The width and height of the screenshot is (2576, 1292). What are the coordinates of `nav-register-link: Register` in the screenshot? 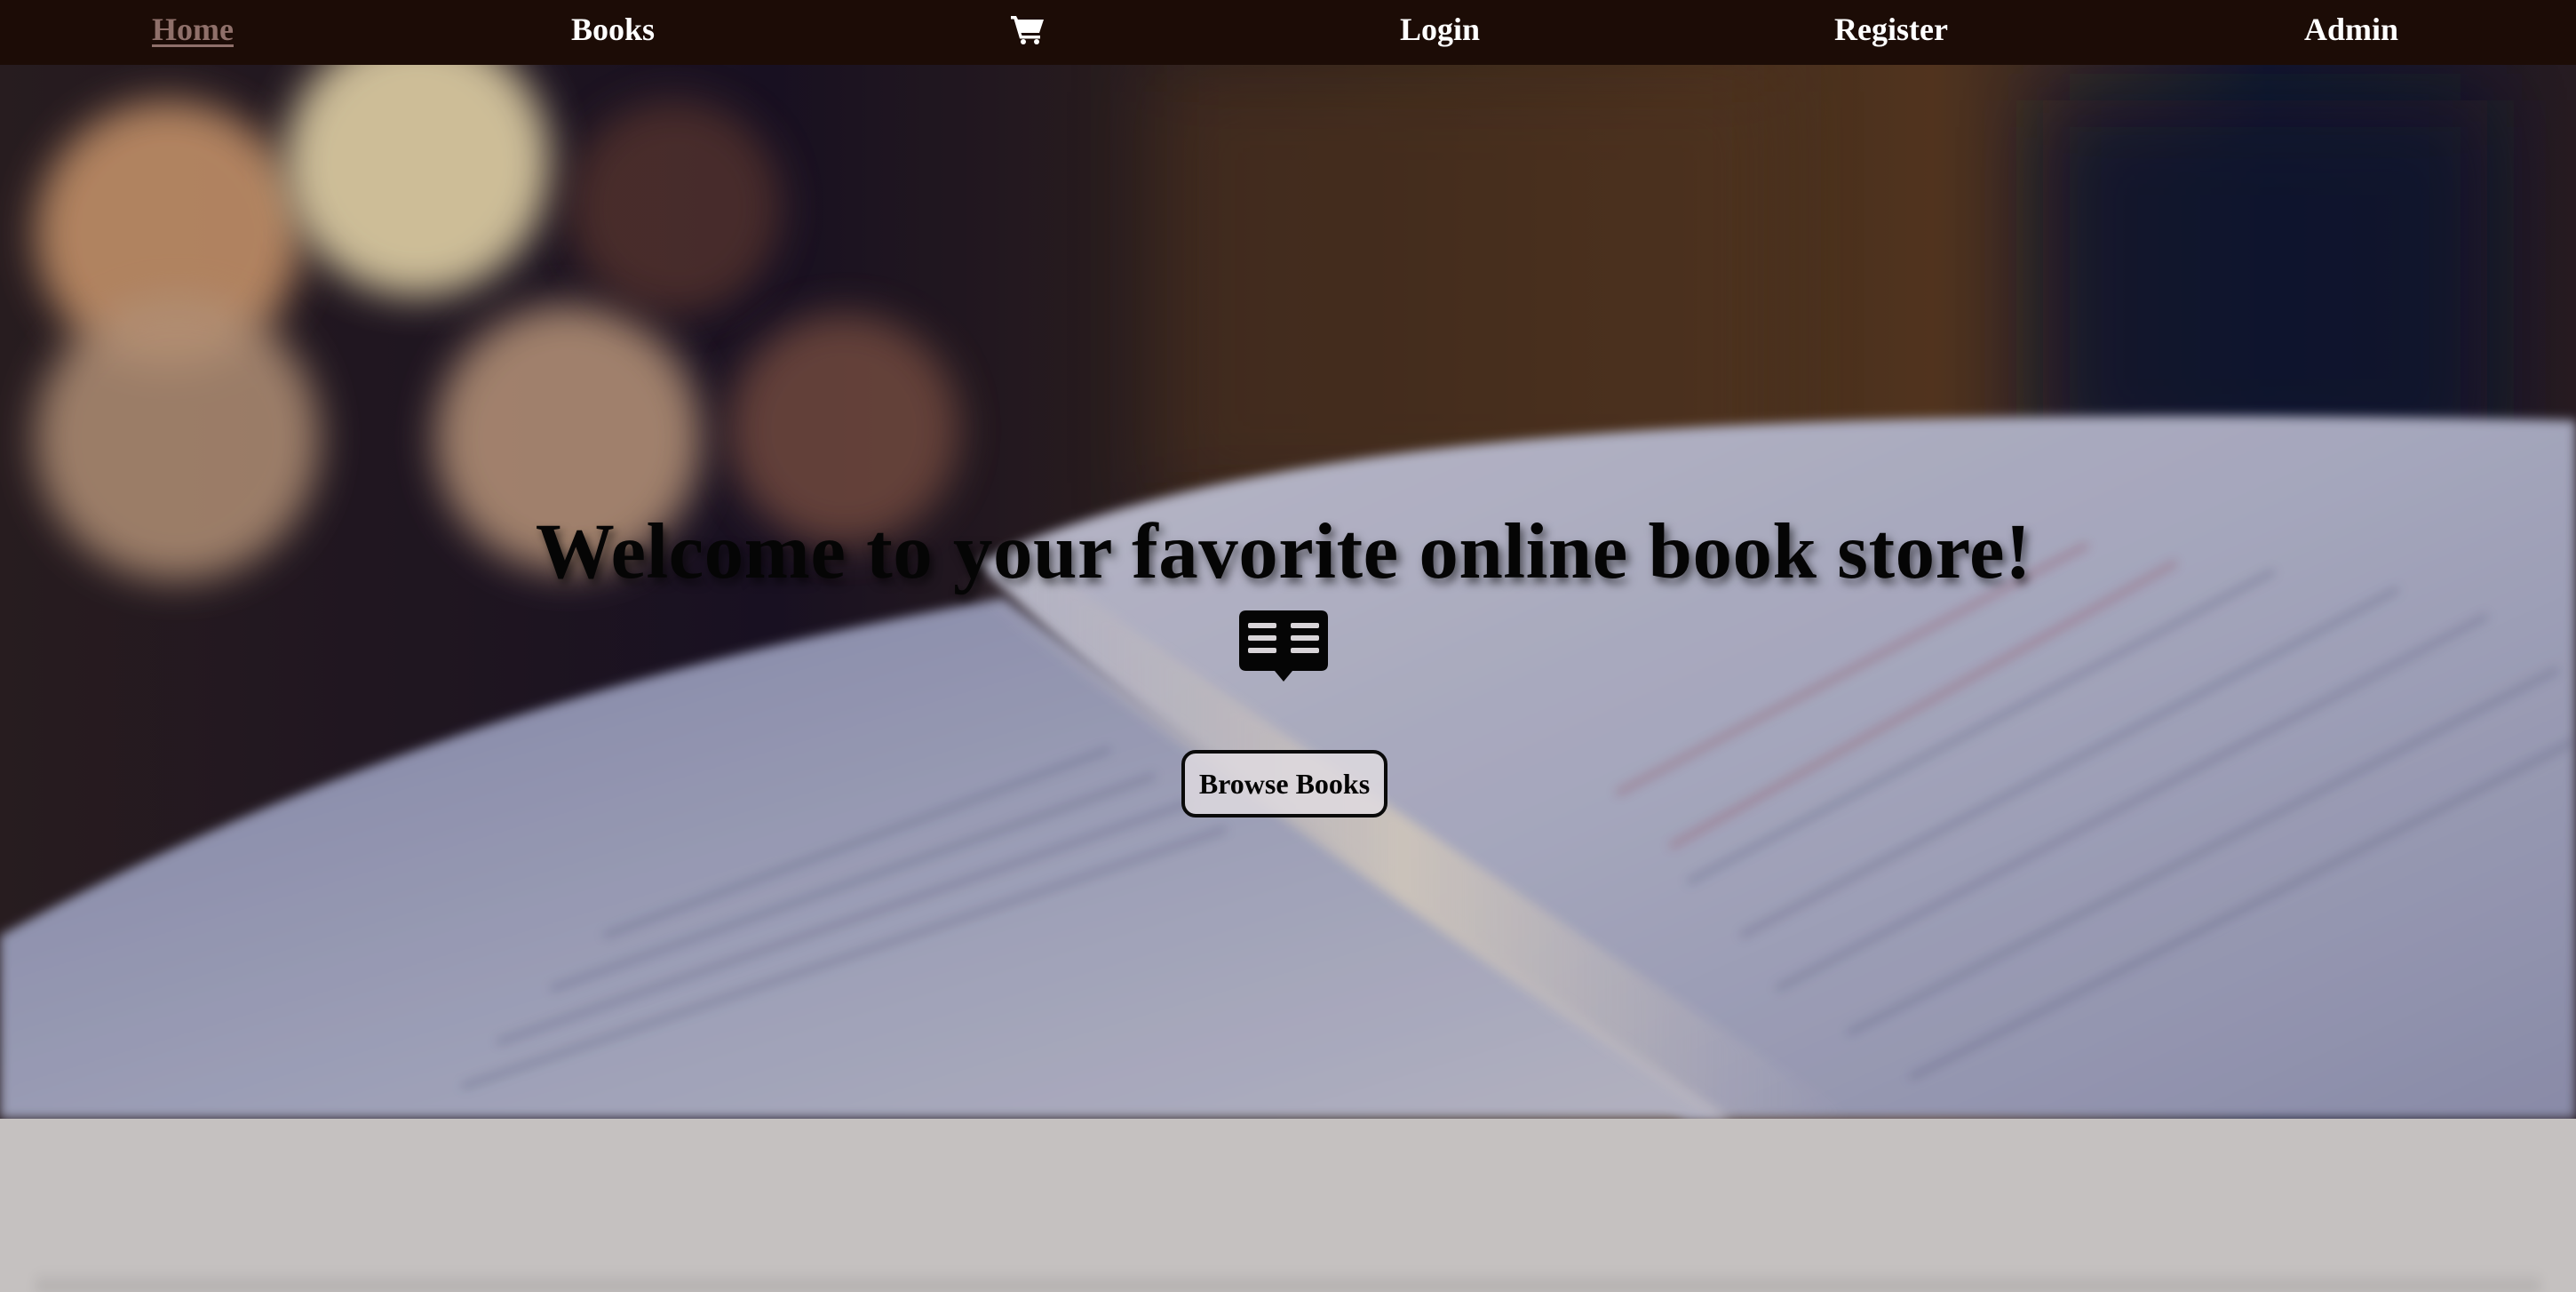 It's located at (1891, 32).